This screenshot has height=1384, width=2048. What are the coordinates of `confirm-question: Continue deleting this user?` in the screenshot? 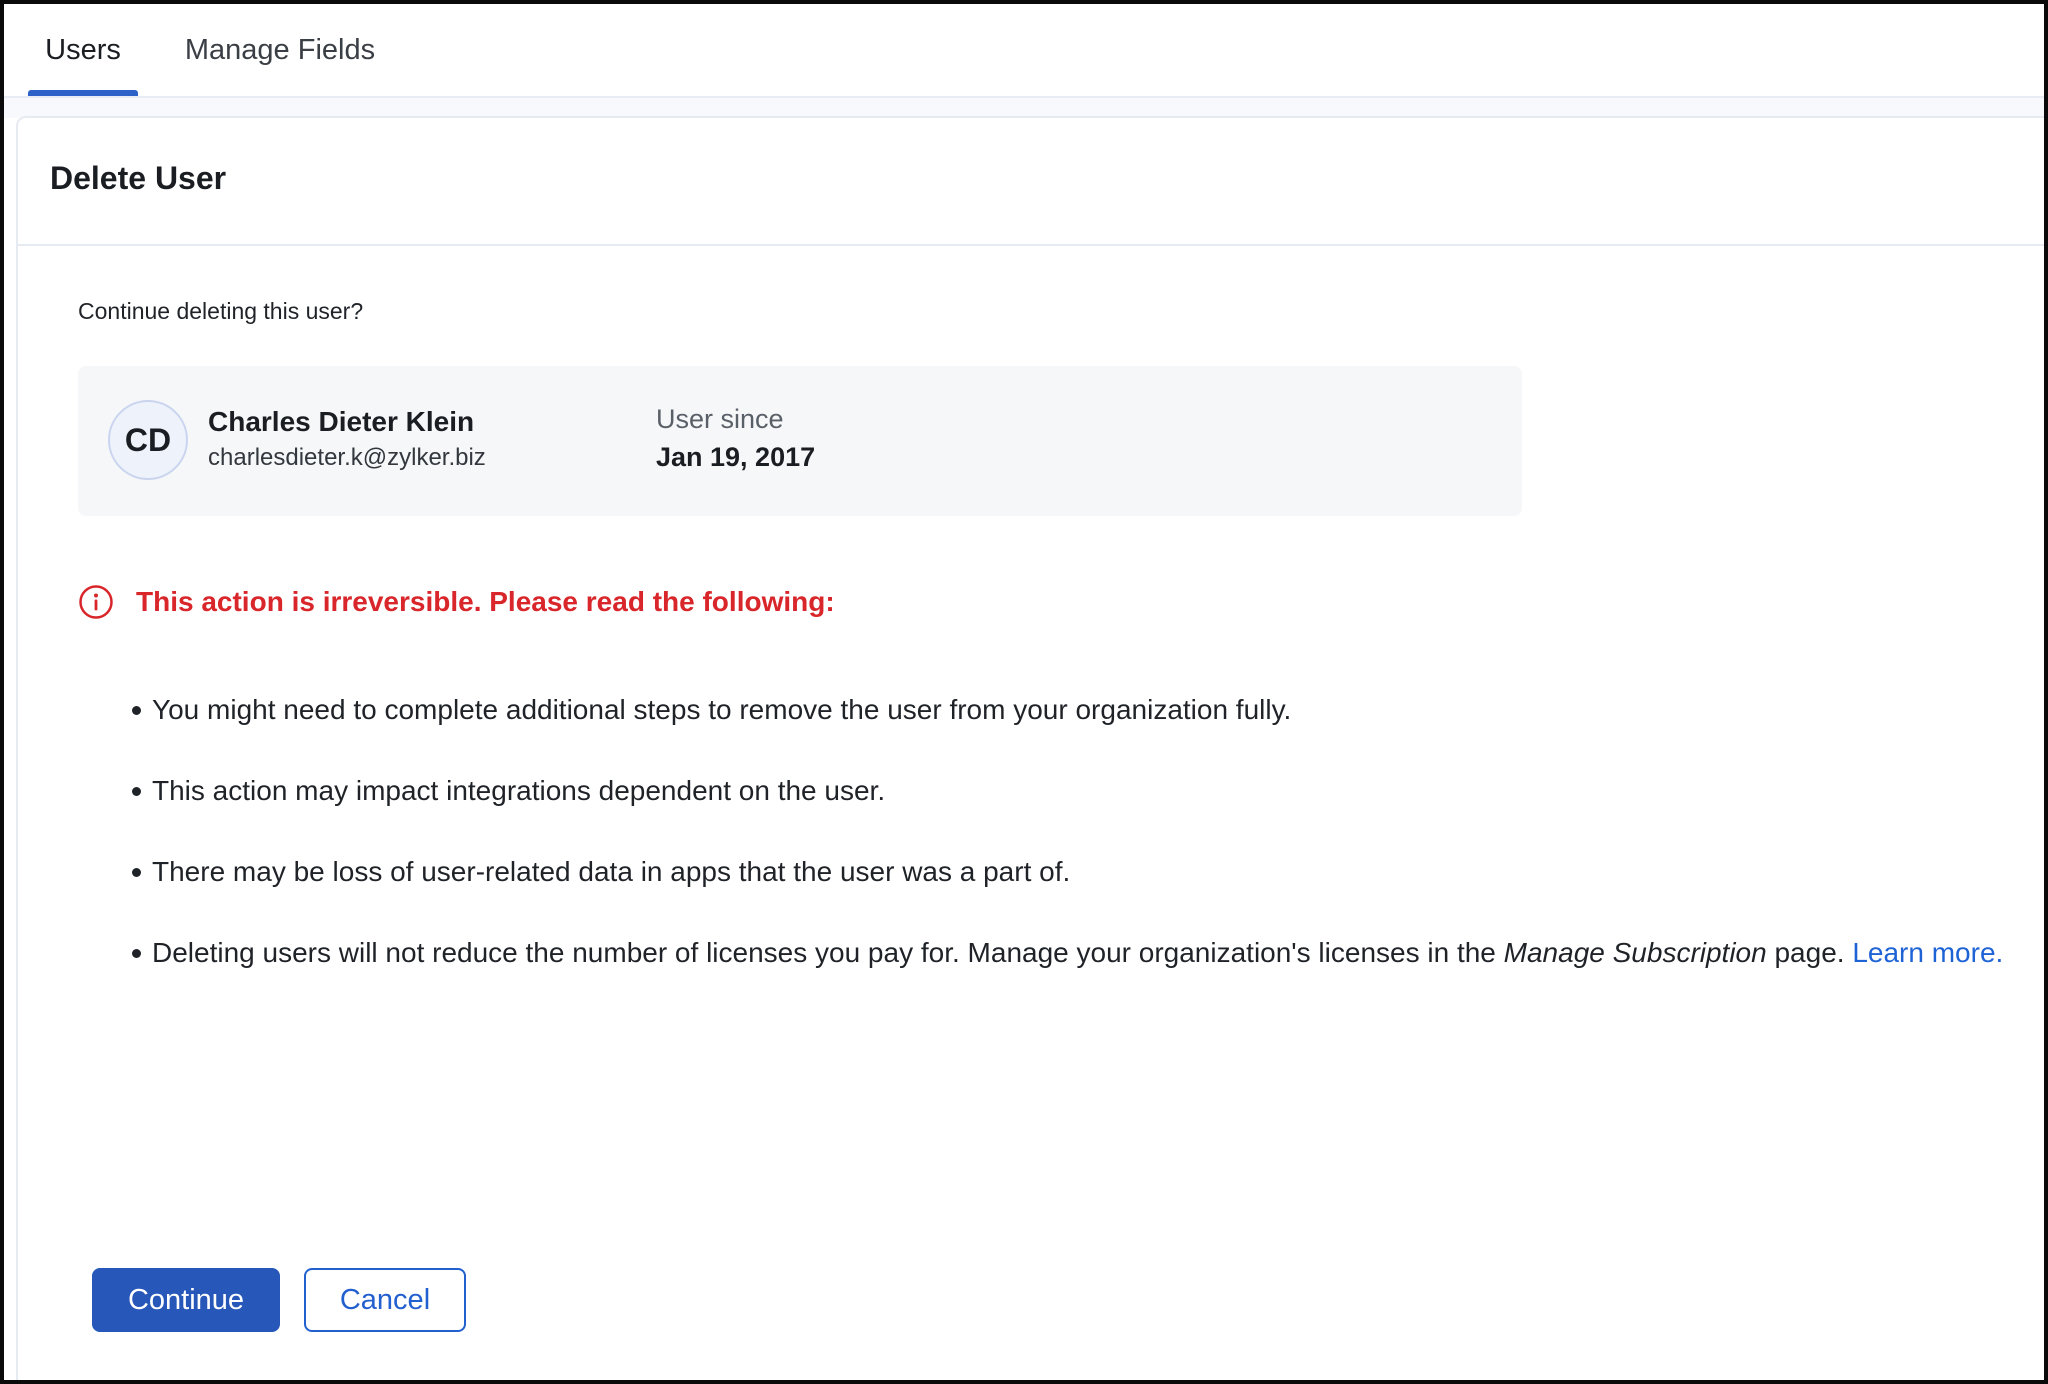 It's located at (221, 311).